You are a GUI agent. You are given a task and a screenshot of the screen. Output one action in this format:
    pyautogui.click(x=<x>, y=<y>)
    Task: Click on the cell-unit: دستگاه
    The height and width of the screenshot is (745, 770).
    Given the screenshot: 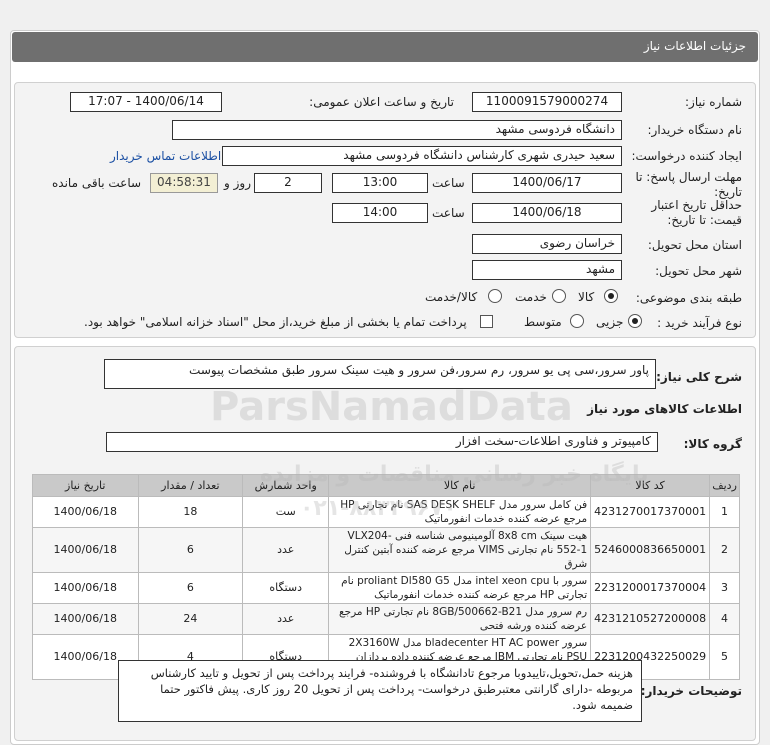 What is the action you would take?
    pyautogui.click(x=286, y=588)
    